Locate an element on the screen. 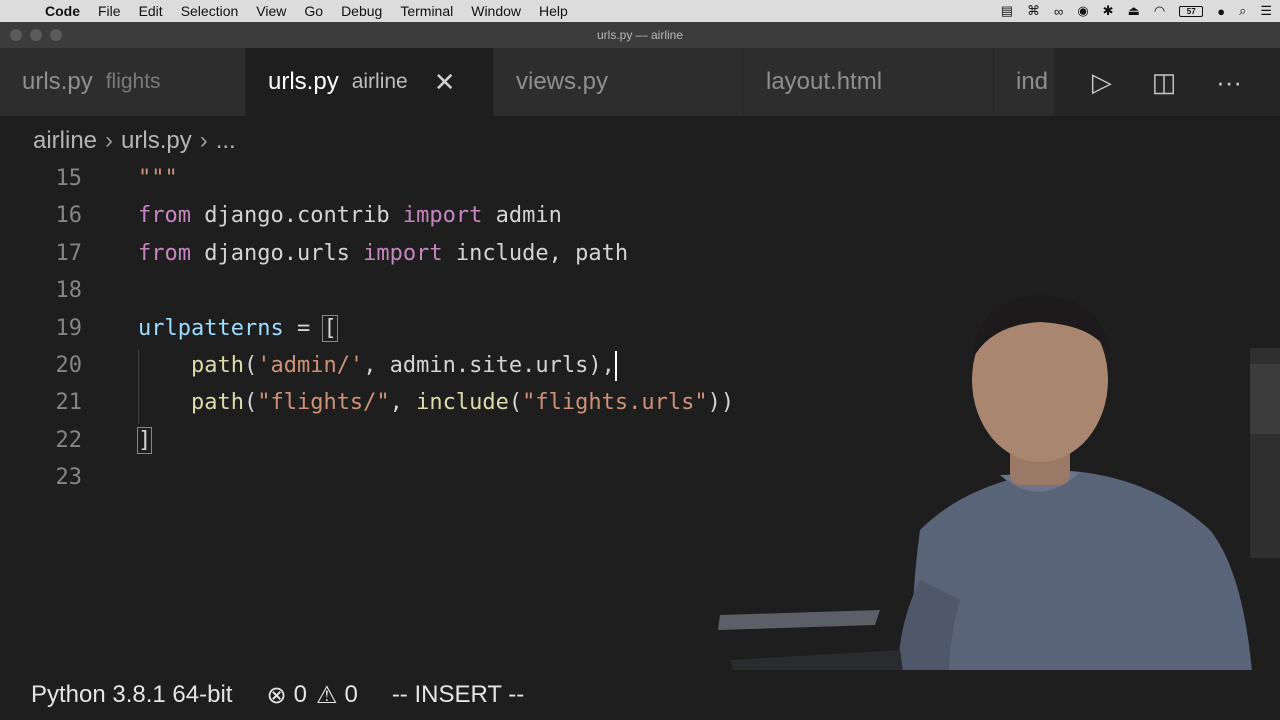 The height and width of the screenshot is (720, 1280). window-controls is located at coordinates (36, 35).